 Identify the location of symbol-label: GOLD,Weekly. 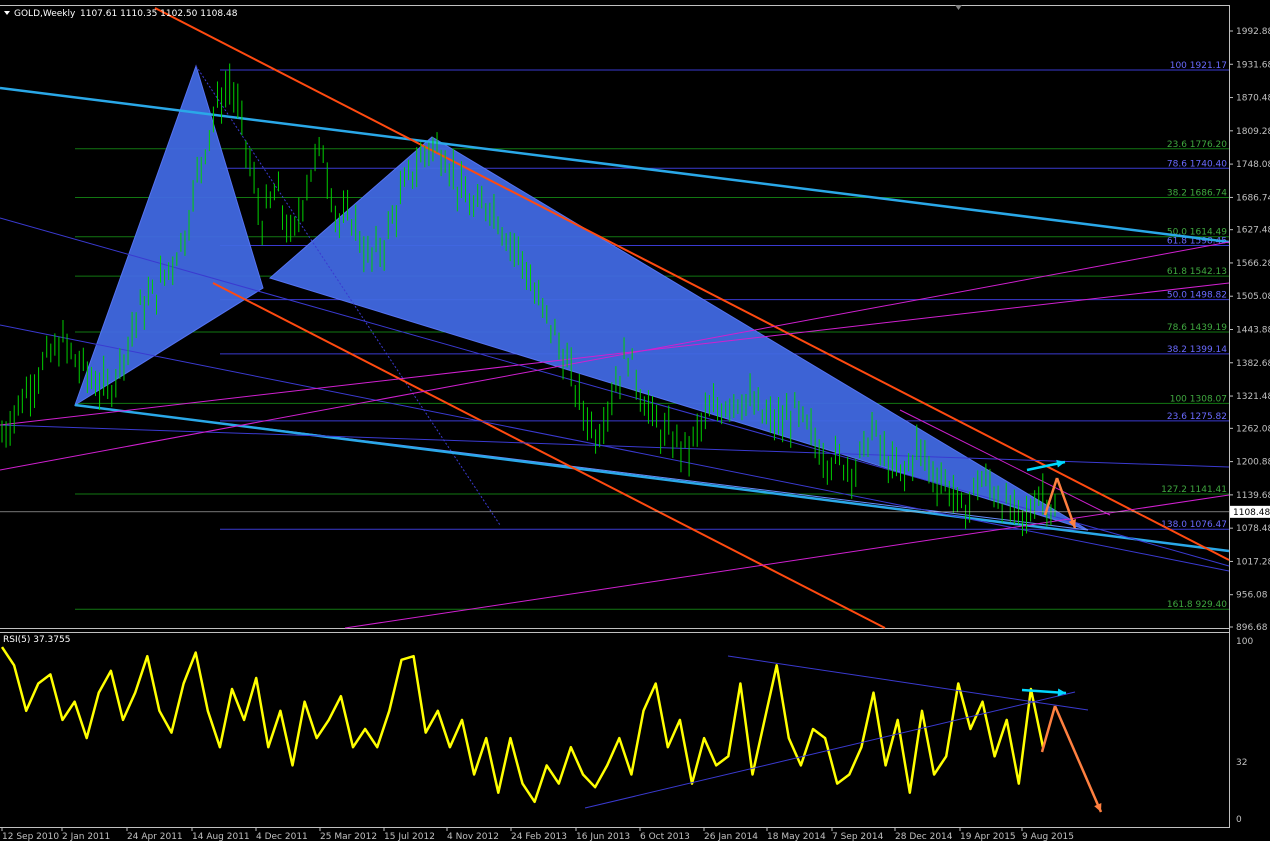
(45, 14).